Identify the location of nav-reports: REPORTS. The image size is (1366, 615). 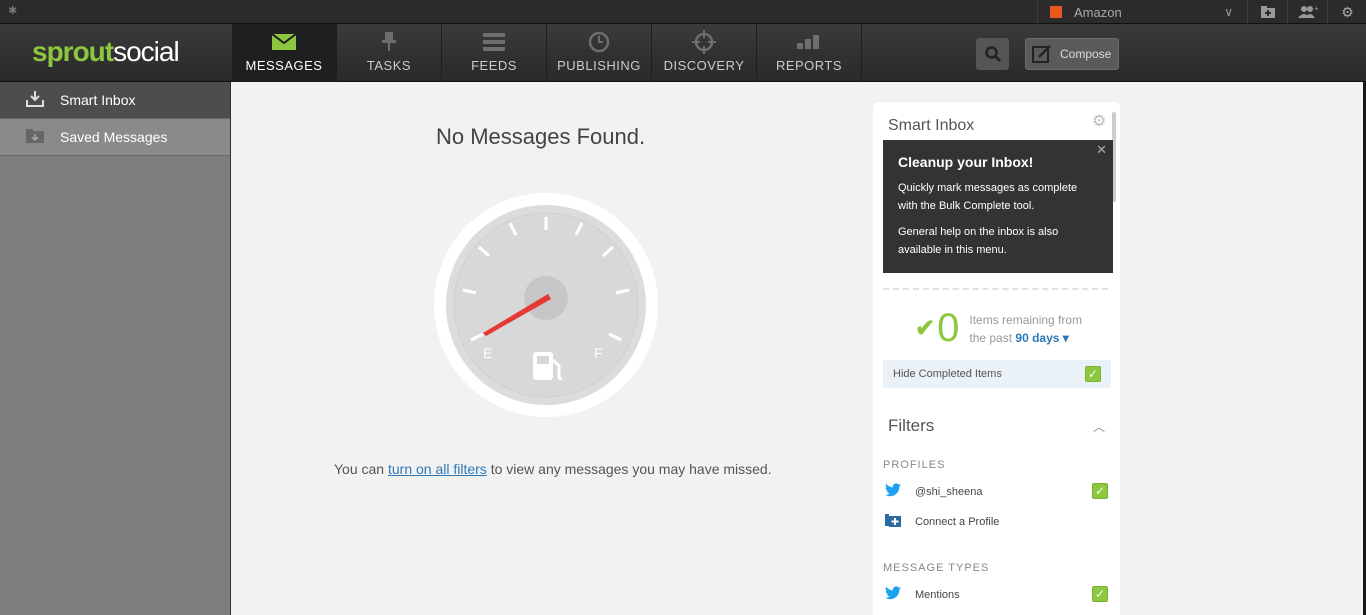
(809, 53).